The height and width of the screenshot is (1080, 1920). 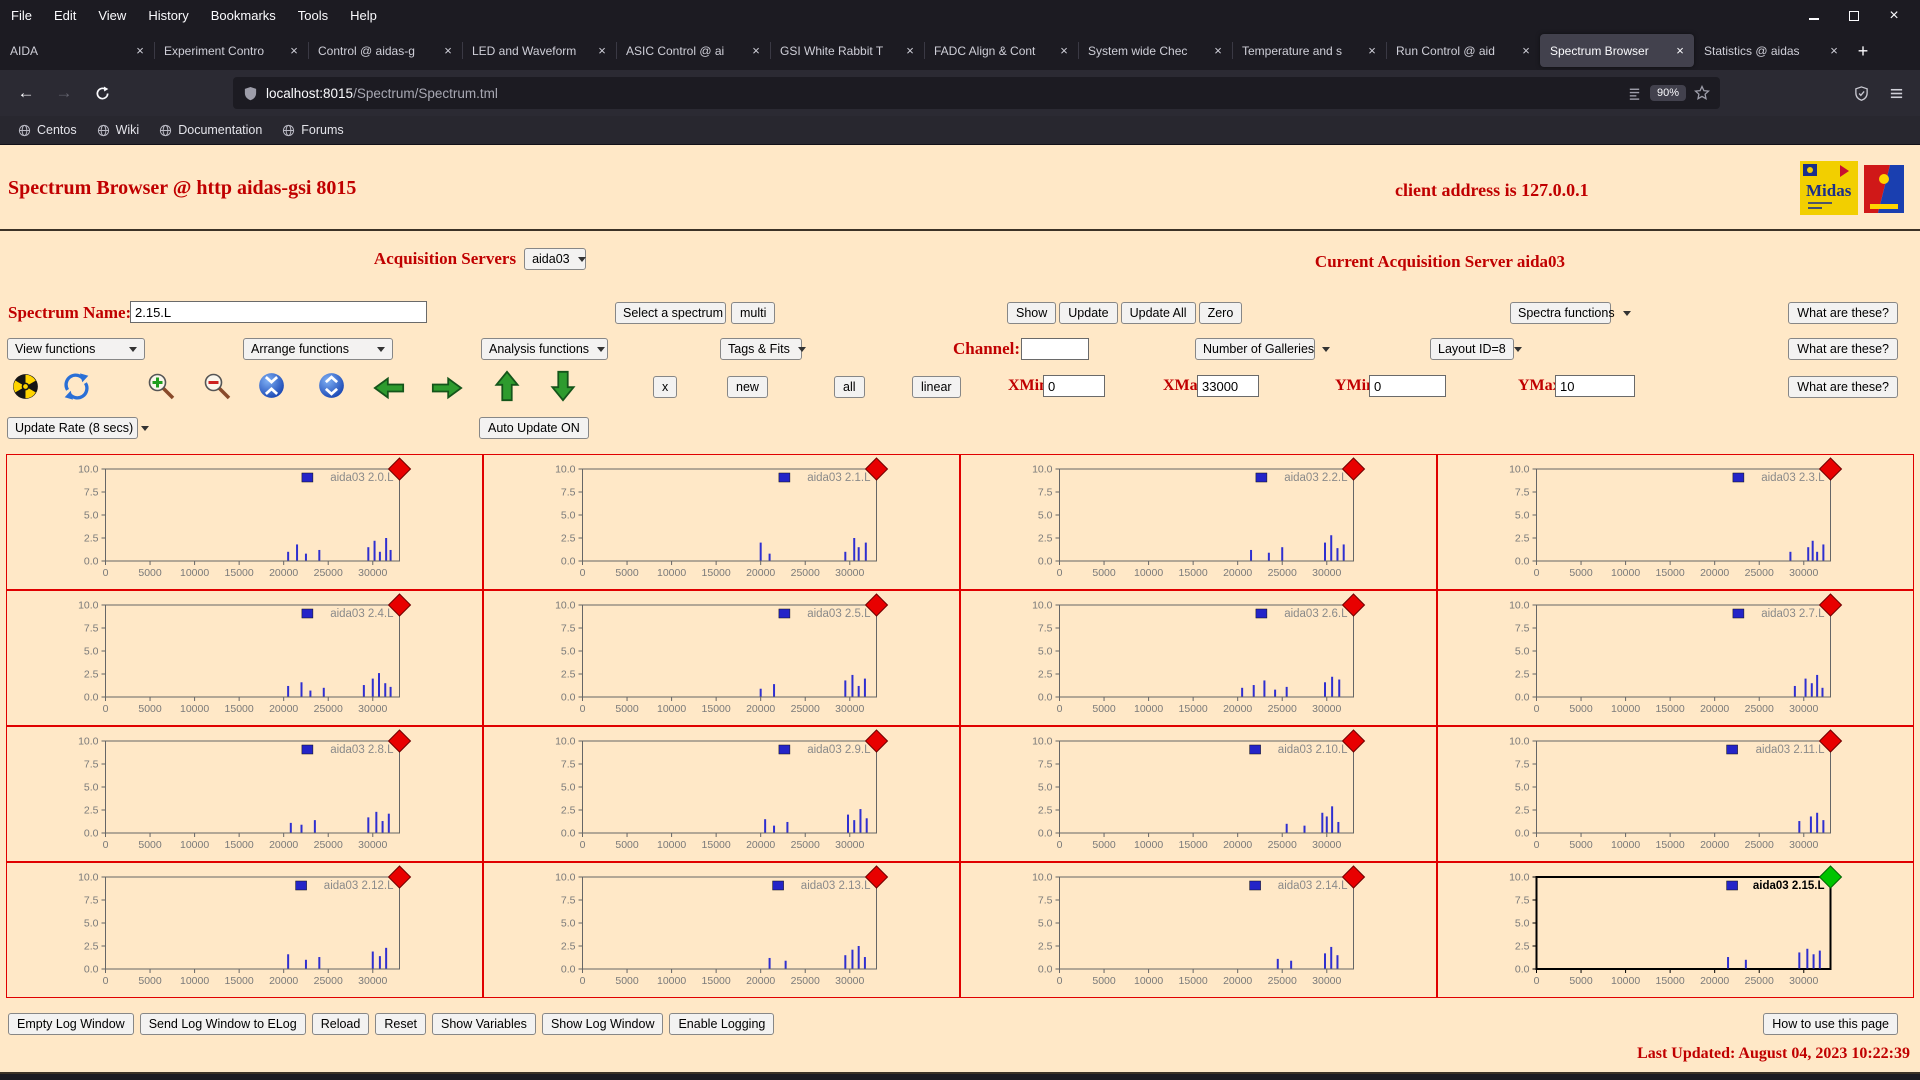 What do you see at coordinates (217, 386) in the screenshot?
I see `zoom-out-button` at bounding box center [217, 386].